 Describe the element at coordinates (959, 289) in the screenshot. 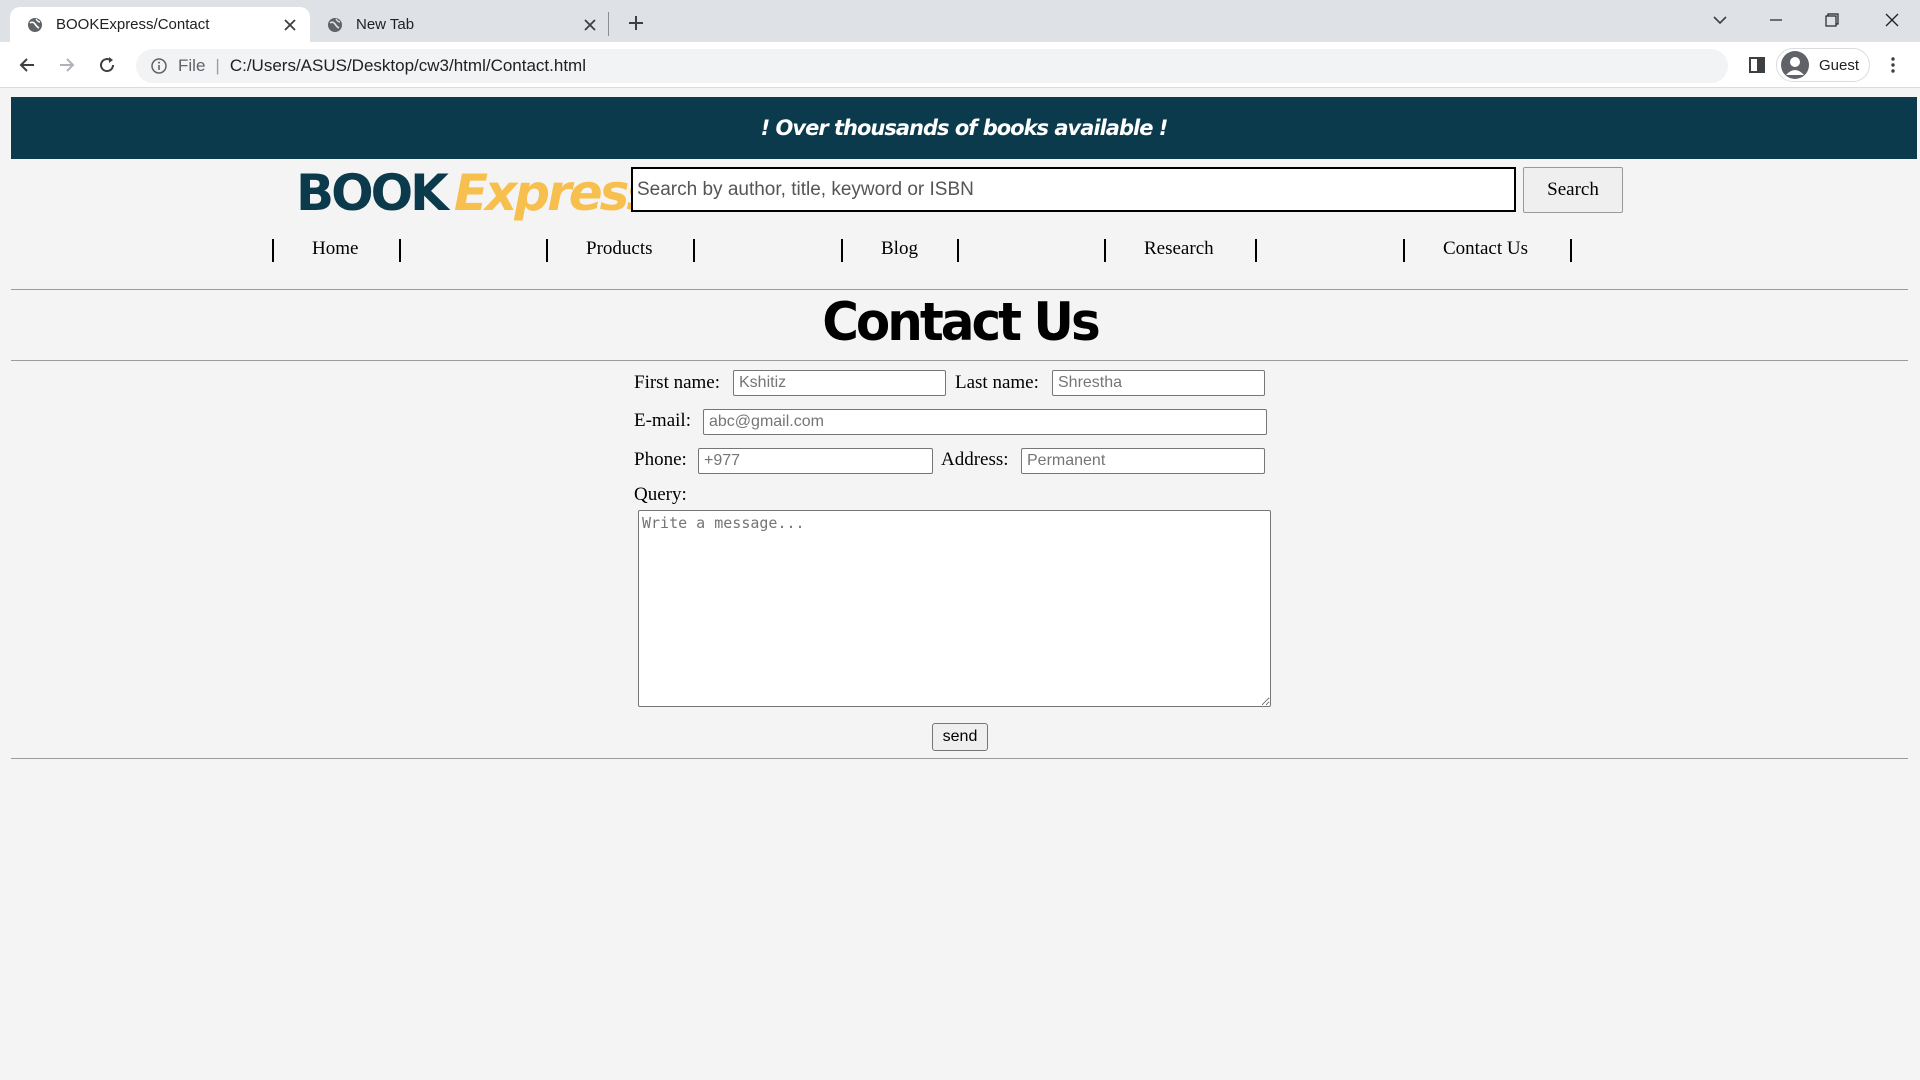

I see `divider-top` at that location.